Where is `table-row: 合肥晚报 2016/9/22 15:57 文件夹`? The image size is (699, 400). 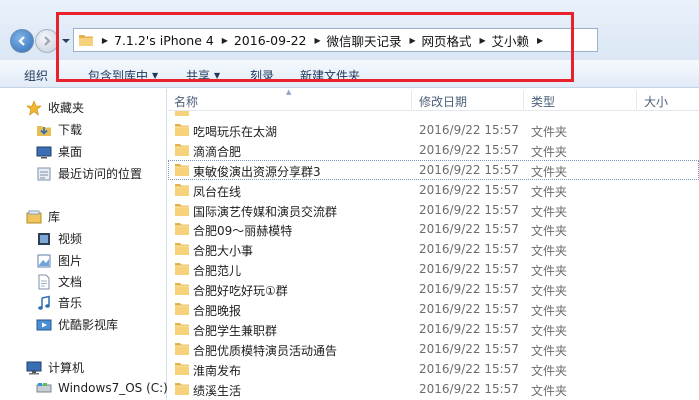
table-row: 合肥晚报 2016/9/22 15:57 文件夹 is located at coordinates (433, 309).